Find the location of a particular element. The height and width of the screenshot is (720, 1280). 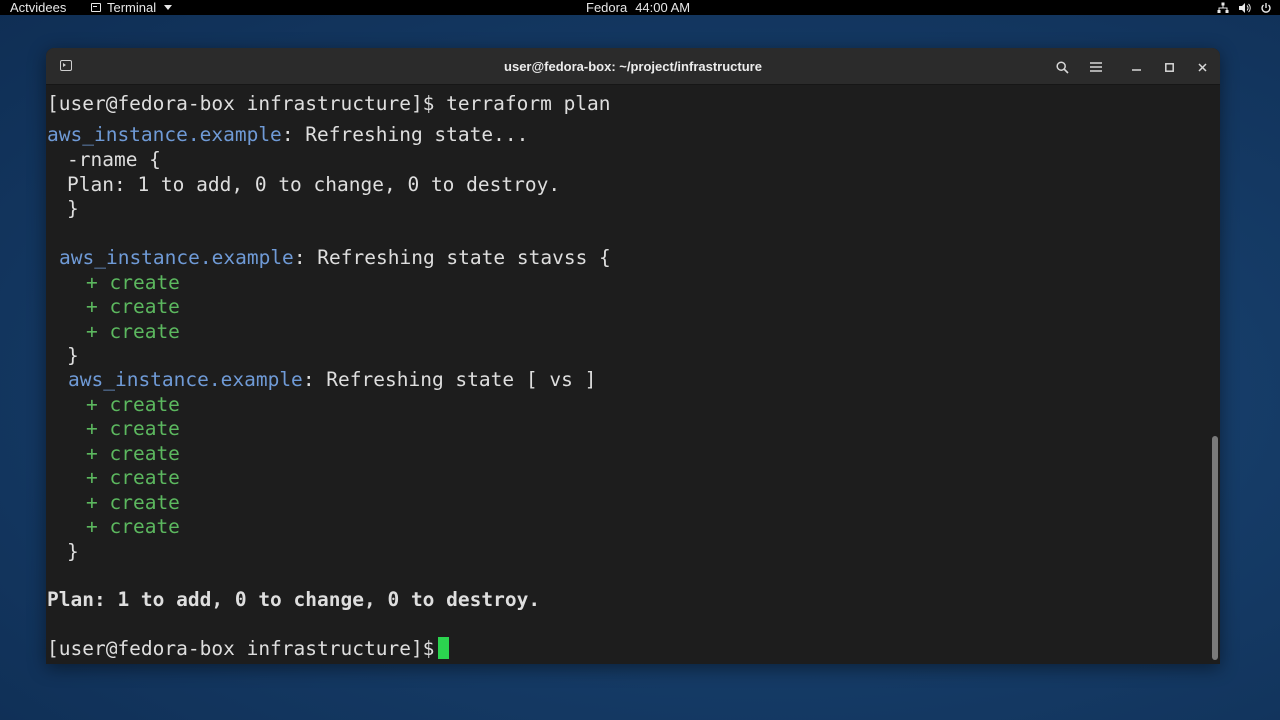

minimize-button is located at coordinates (1136, 67).